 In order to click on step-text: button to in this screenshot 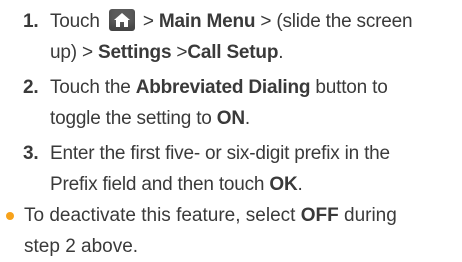, I will do `click(351, 87)`.